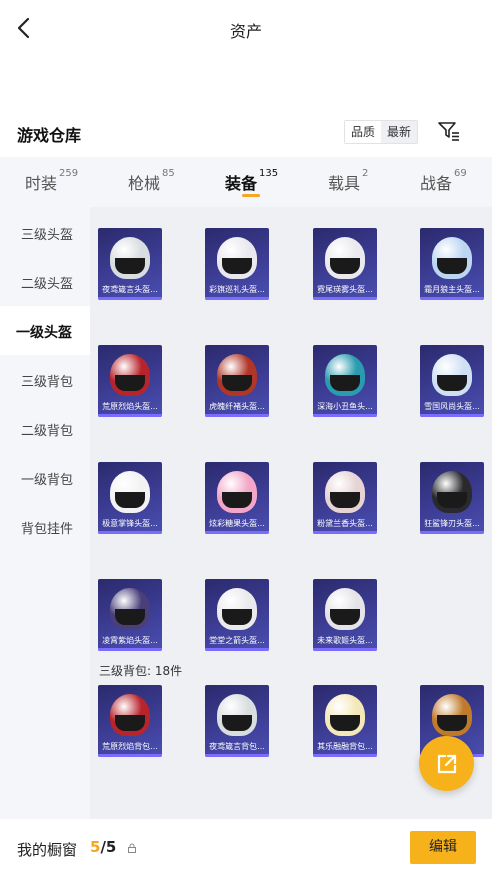 The height and width of the screenshot is (876, 492). I want to click on tab-label: 战备, so click(436, 183).